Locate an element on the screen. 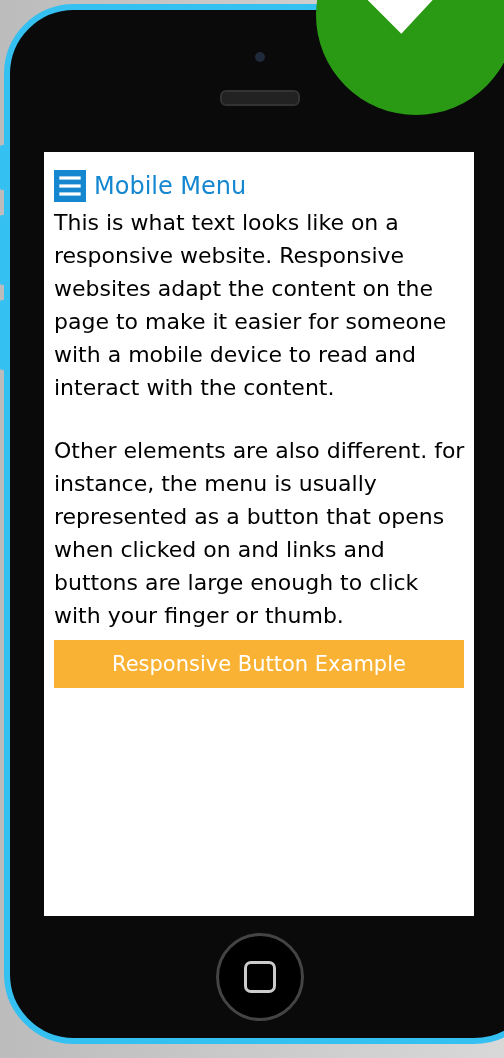 The width and height of the screenshot is (504, 1058). square-icon is located at coordinates (260, 977).